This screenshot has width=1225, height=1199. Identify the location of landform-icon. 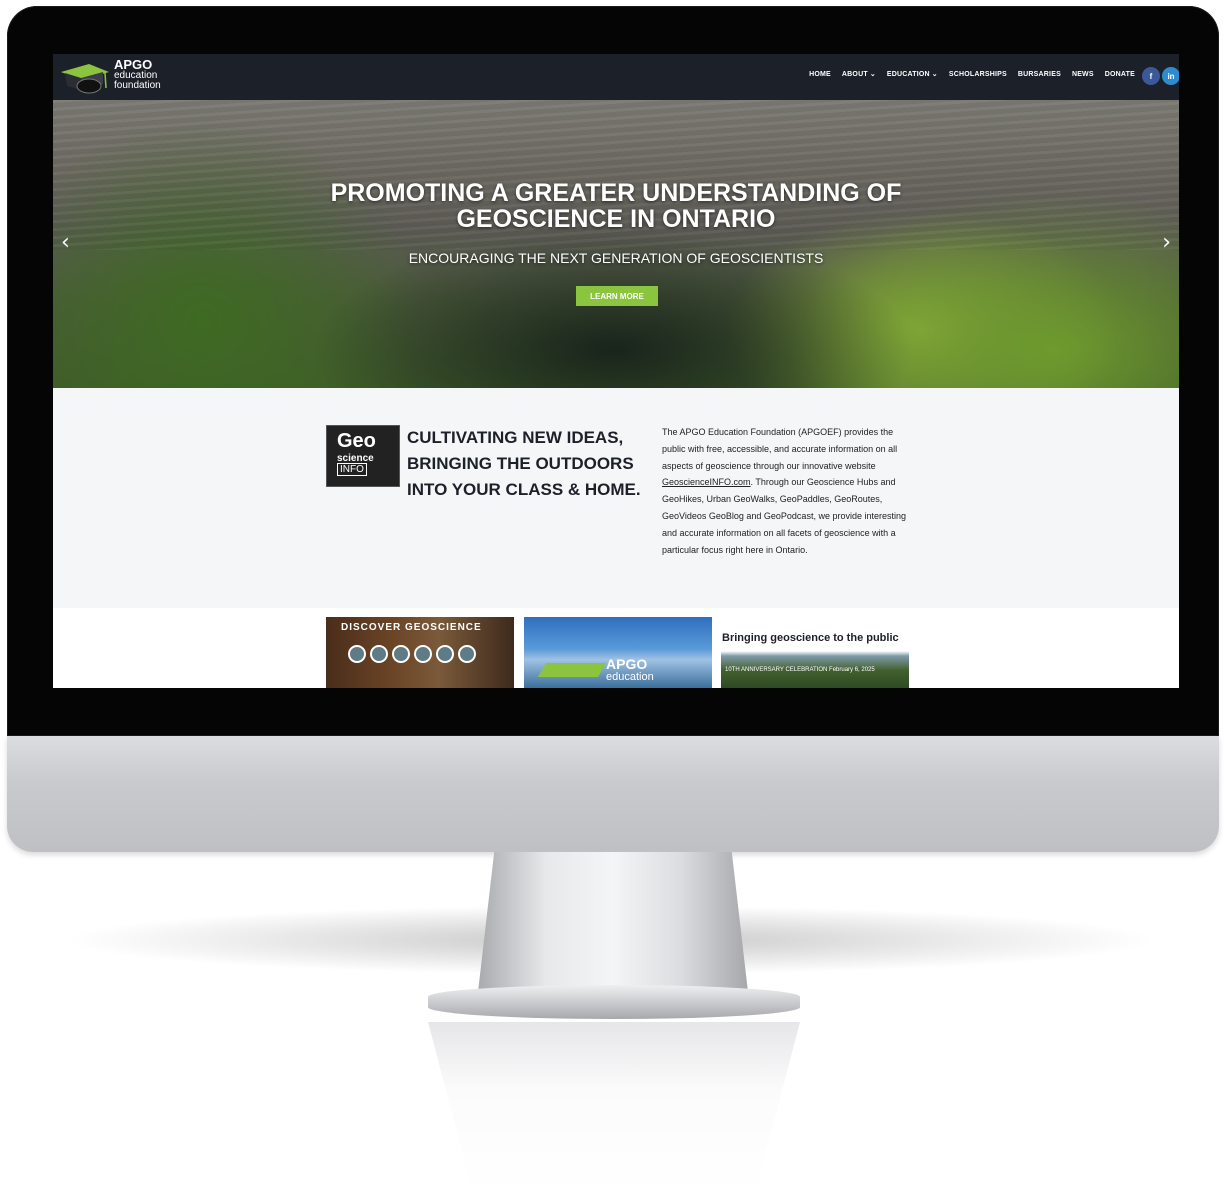
(423, 654).